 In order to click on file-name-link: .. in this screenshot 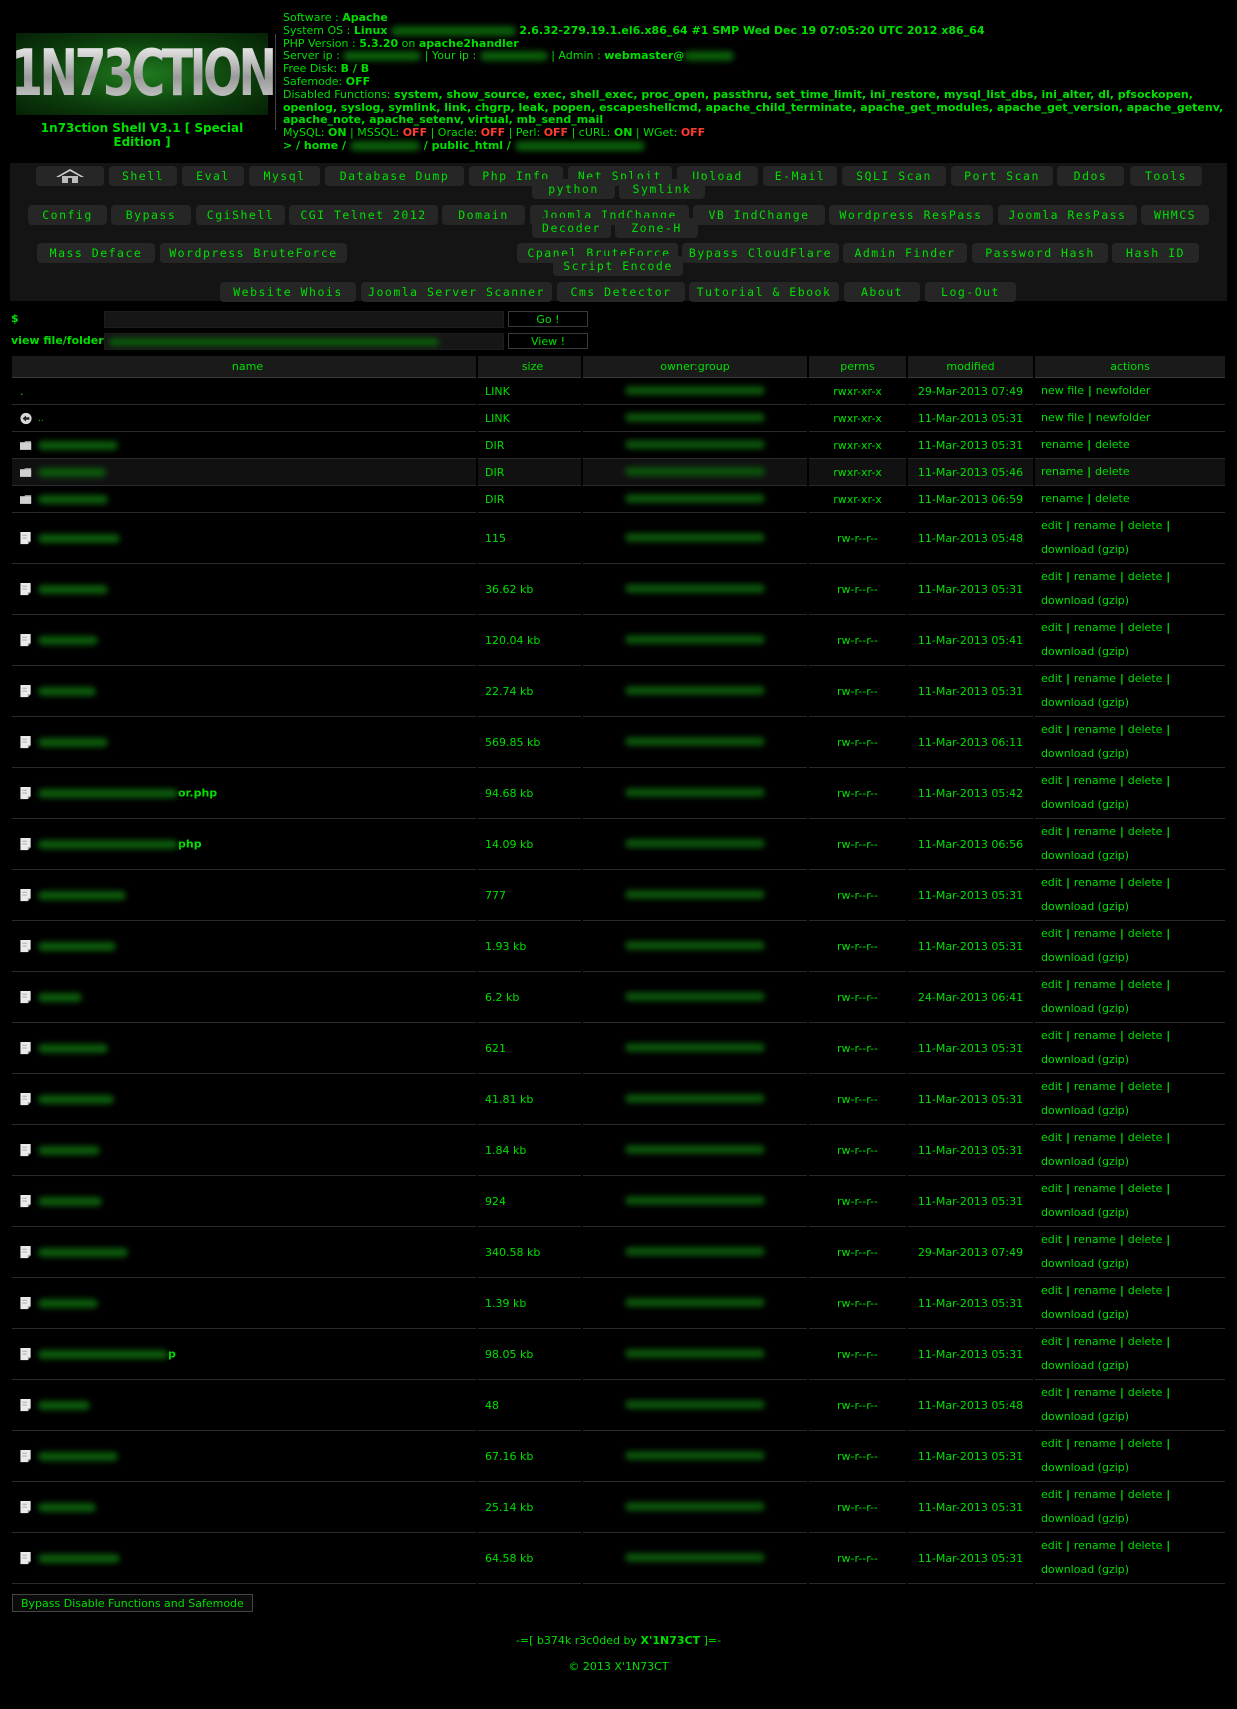, I will do `click(41, 419)`.